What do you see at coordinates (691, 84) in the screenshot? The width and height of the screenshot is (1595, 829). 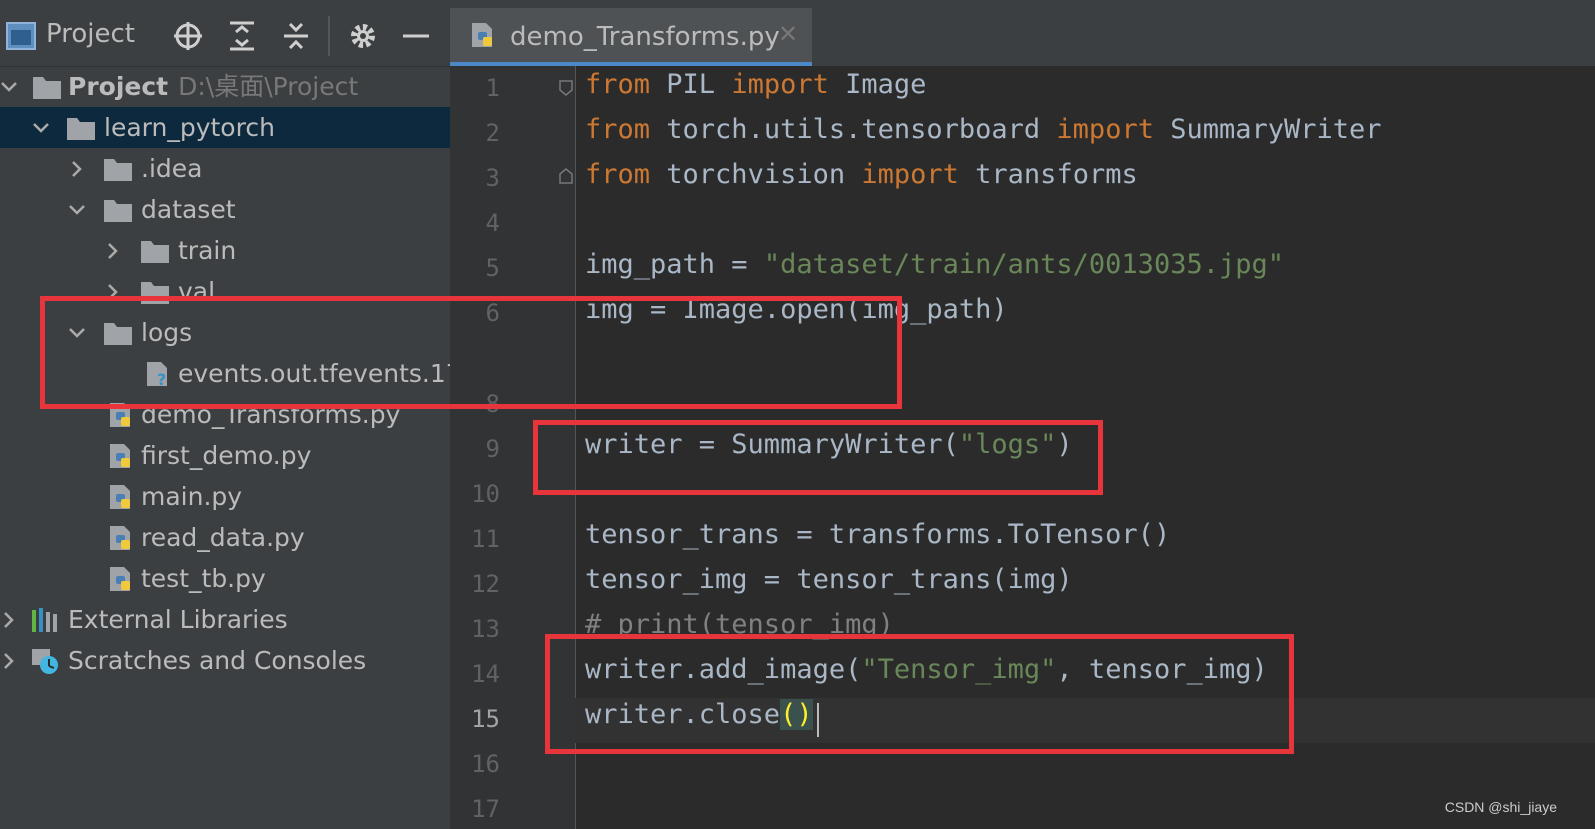 I see `code-token: PIL` at bounding box center [691, 84].